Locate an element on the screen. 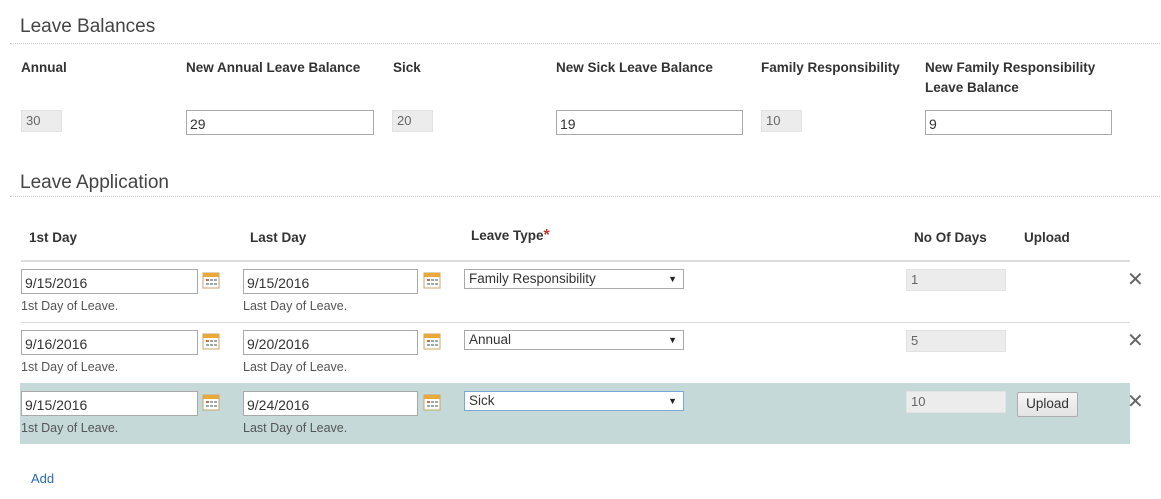  family-balance-value: 10 is located at coordinates (781, 121).